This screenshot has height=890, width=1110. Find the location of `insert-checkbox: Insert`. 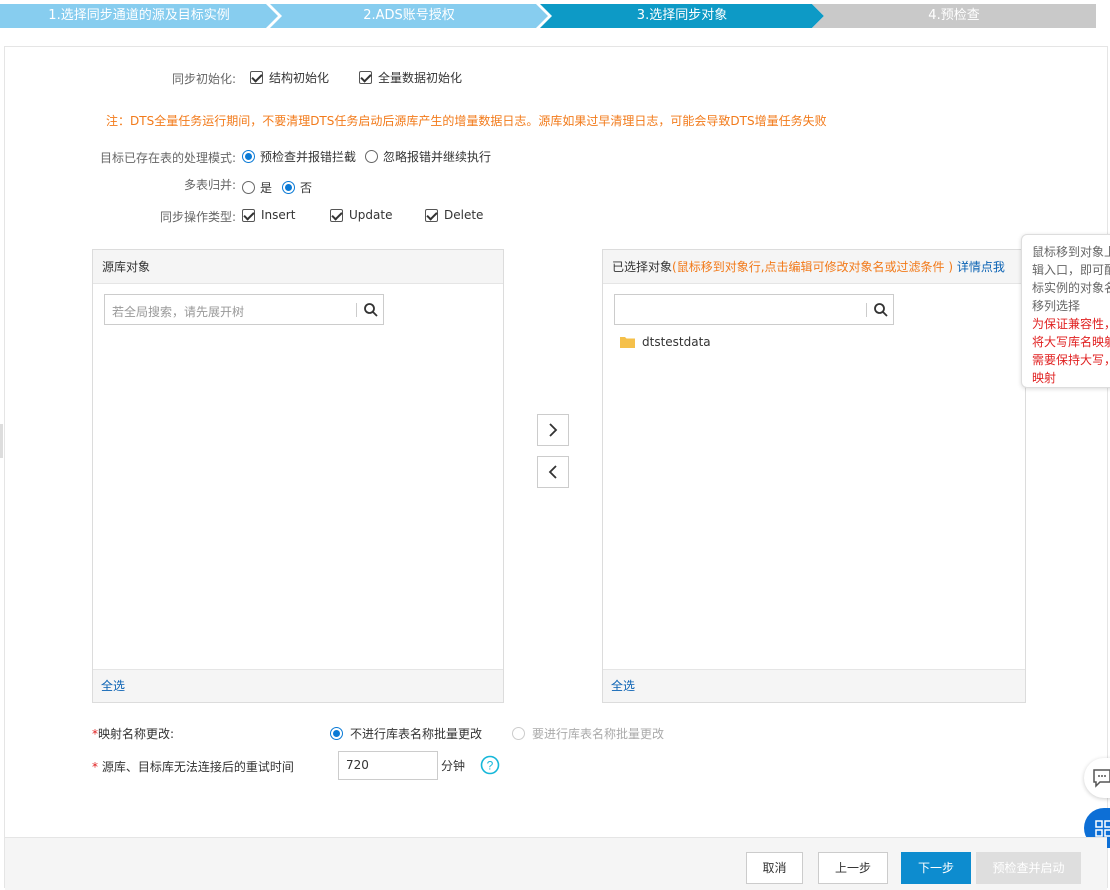

insert-checkbox: Insert is located at coordinates (268, 215).